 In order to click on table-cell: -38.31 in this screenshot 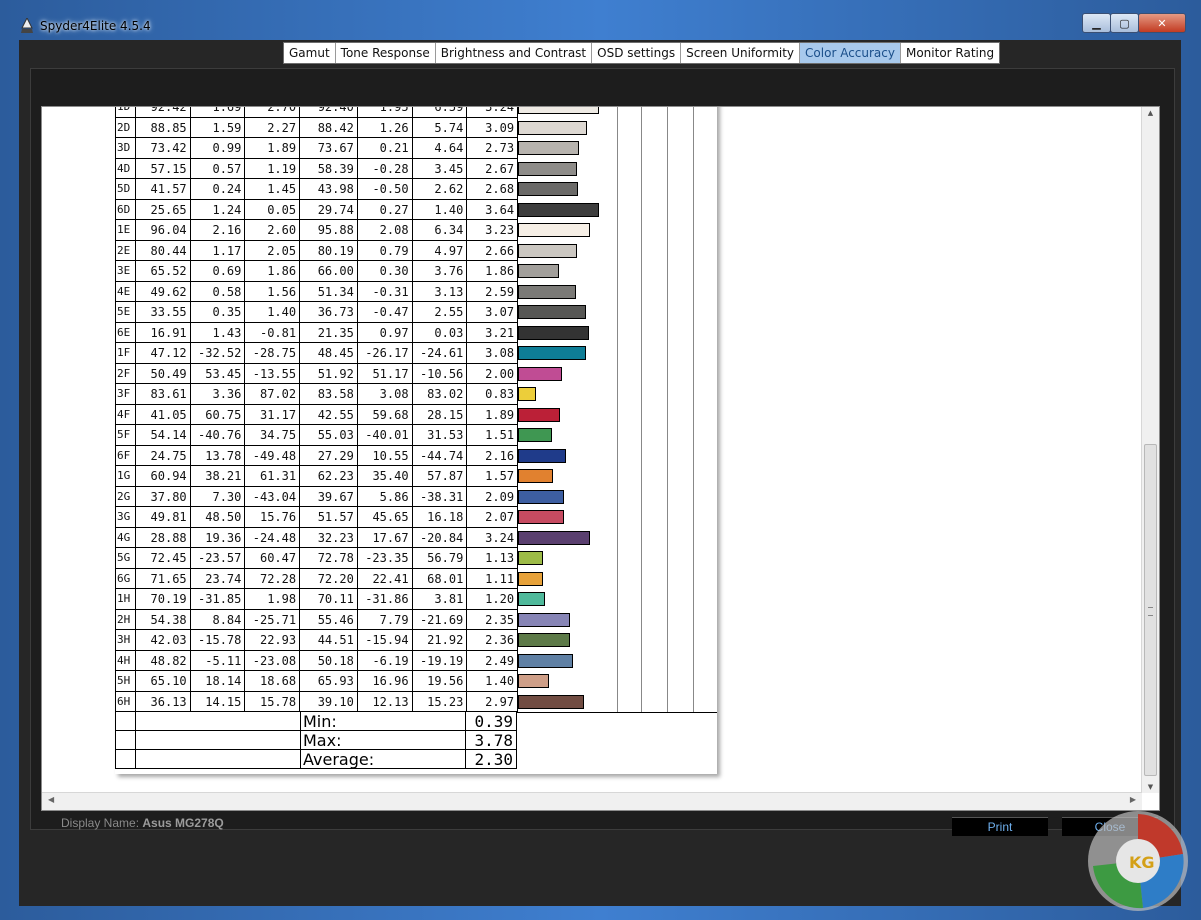, I will do `click(439, 496)`.